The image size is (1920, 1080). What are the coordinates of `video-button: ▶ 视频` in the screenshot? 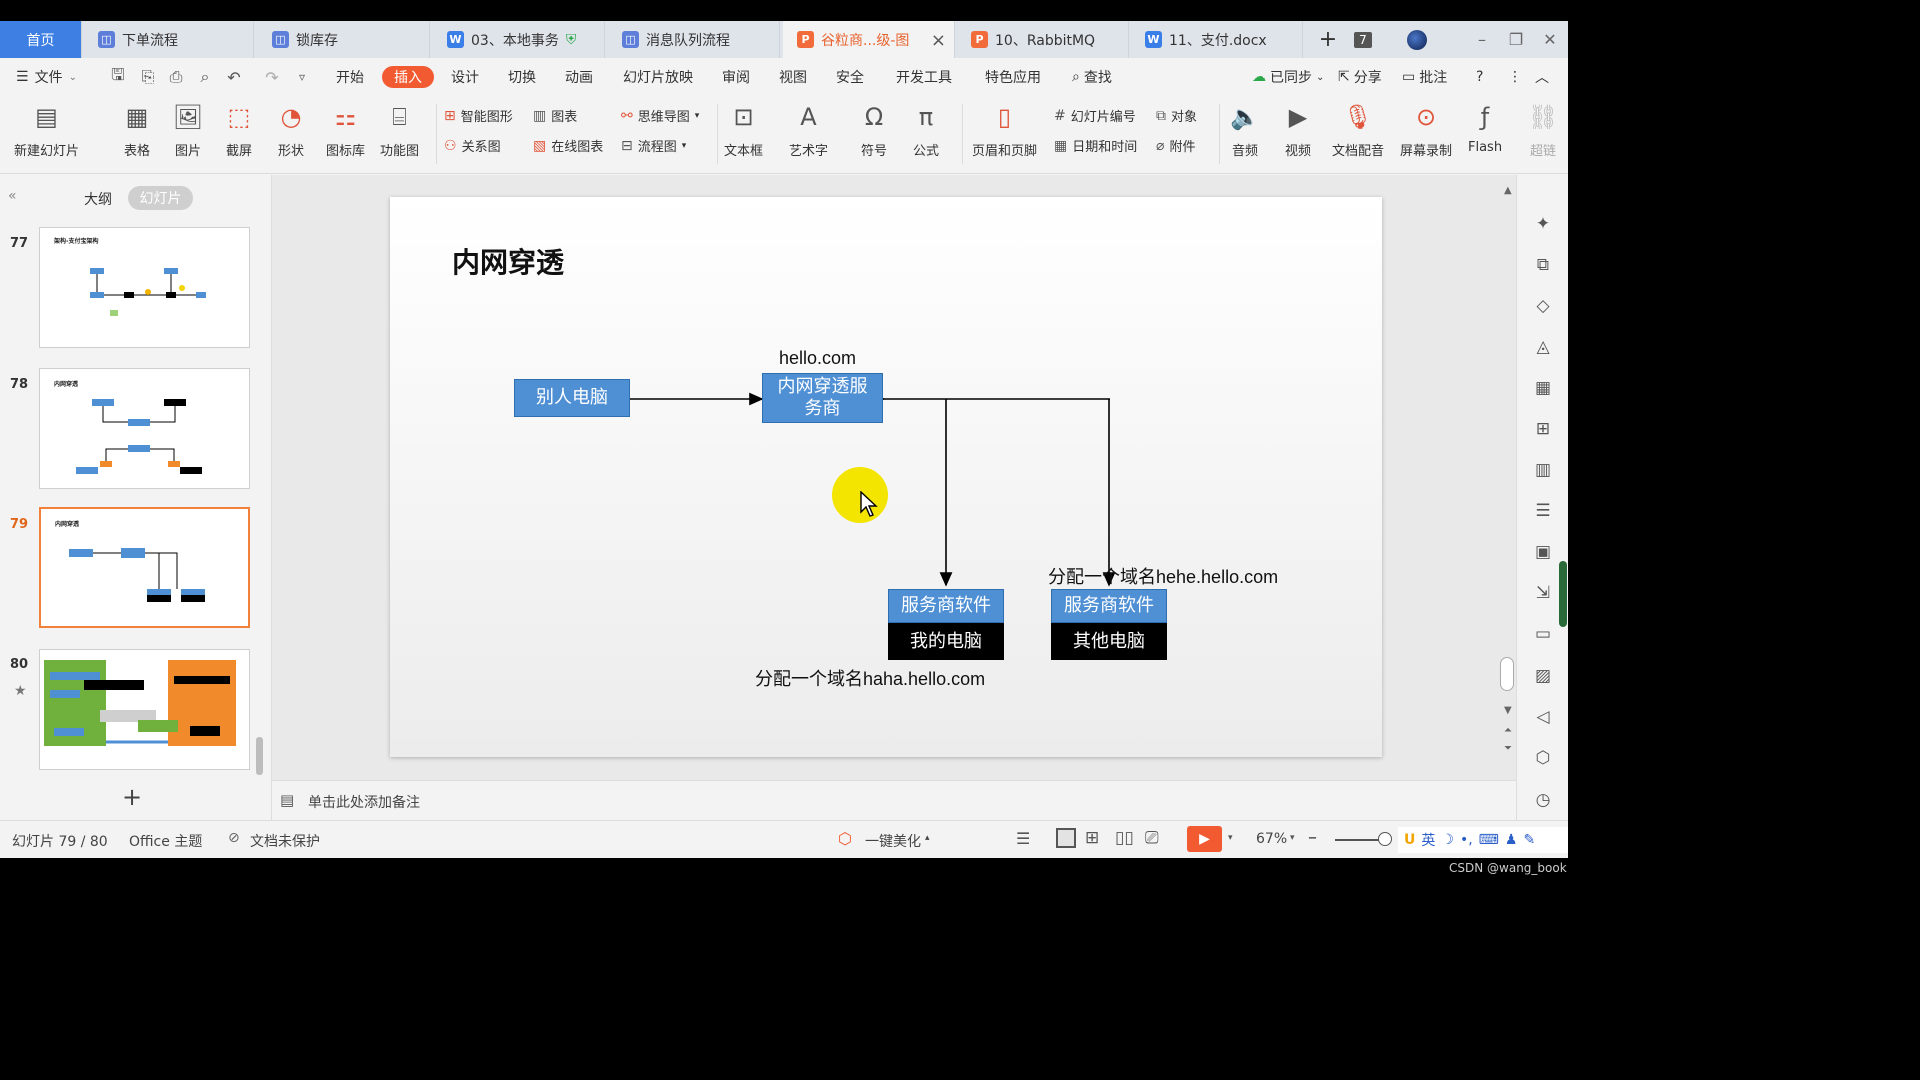 It's located at (1298, 129).